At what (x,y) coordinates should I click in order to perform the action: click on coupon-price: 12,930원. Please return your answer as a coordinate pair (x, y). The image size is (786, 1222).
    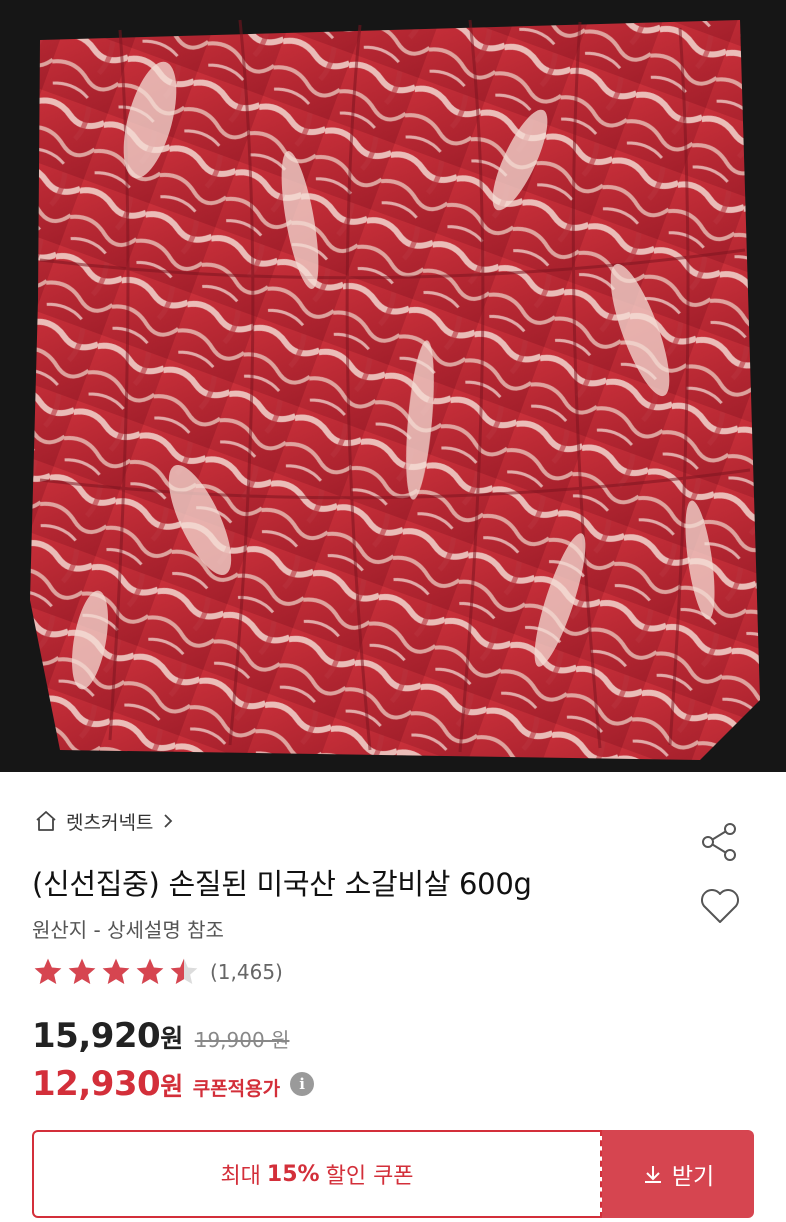
    Looking at the image, I should click on (107, 1084).